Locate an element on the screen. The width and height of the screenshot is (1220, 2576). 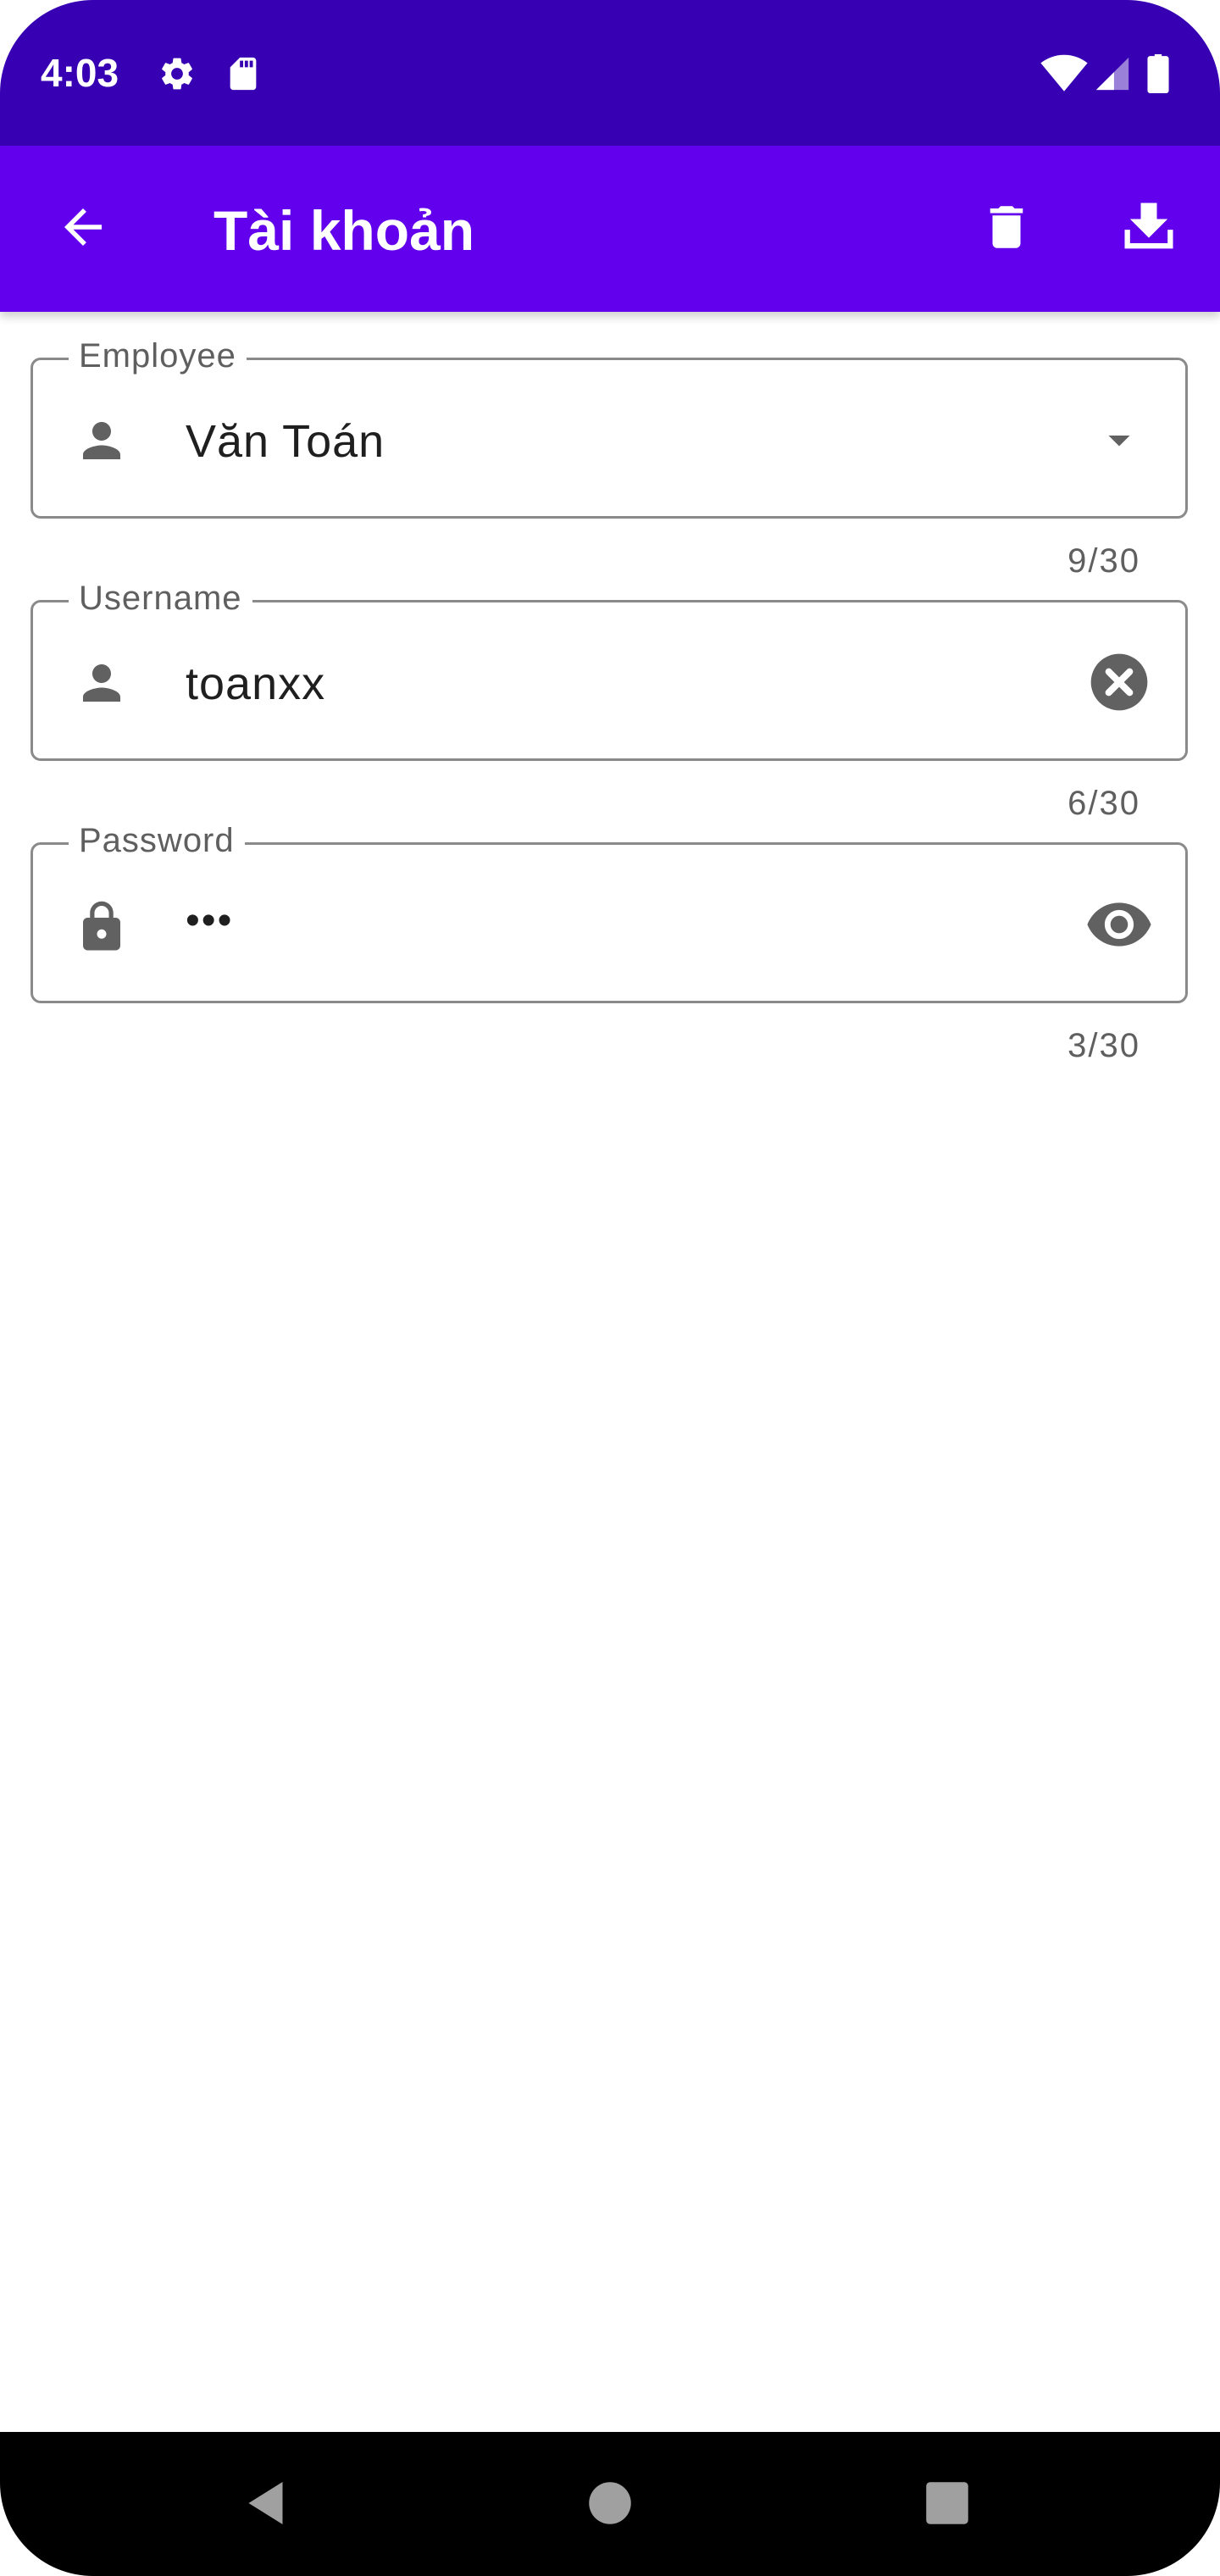
password-value: ••• is located at coordinates (210, 920).